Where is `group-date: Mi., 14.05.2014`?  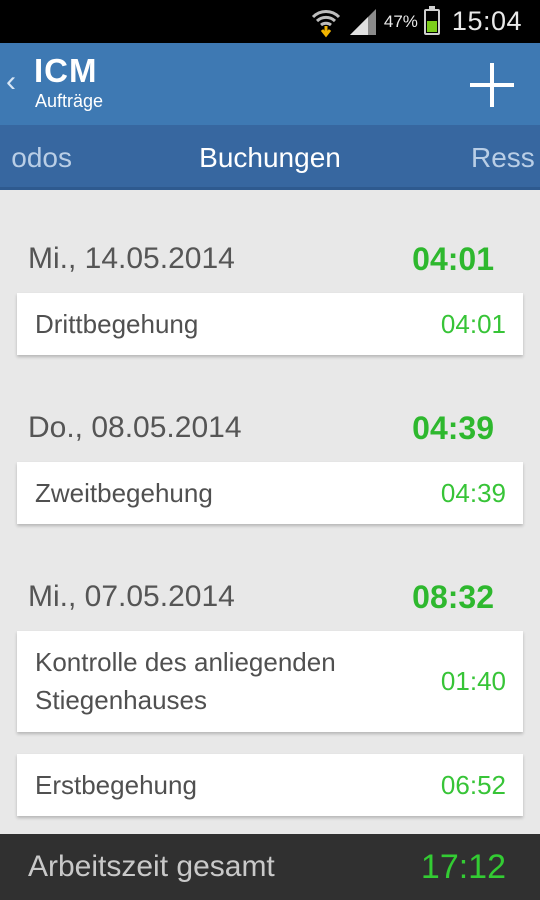
group-date: Mi., 14.05.2014 is located at coordinates (131, 258).